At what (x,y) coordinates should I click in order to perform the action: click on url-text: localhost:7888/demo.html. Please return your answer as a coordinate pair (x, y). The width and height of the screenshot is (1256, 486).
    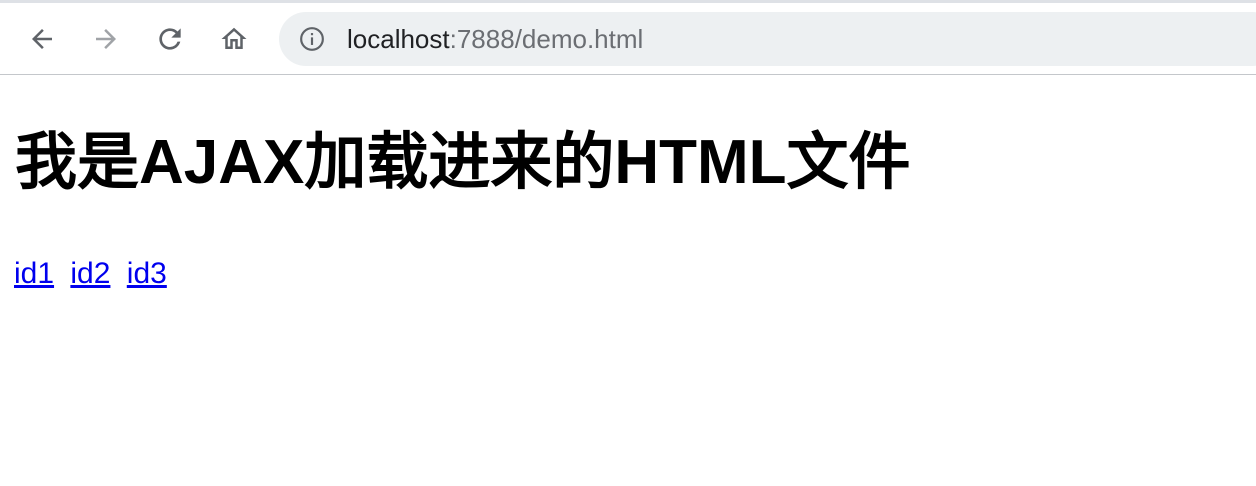
    Looking at the image, I should click on (495, 39).